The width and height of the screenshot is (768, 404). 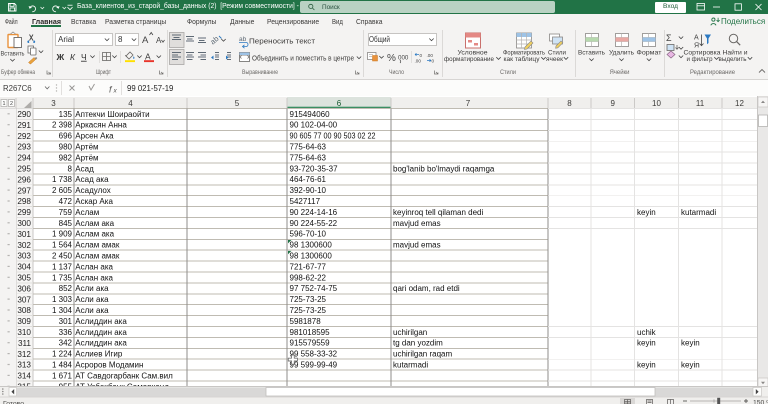 I want to click on svg-text: Асроров Модамин, so click(x=109, y=365).